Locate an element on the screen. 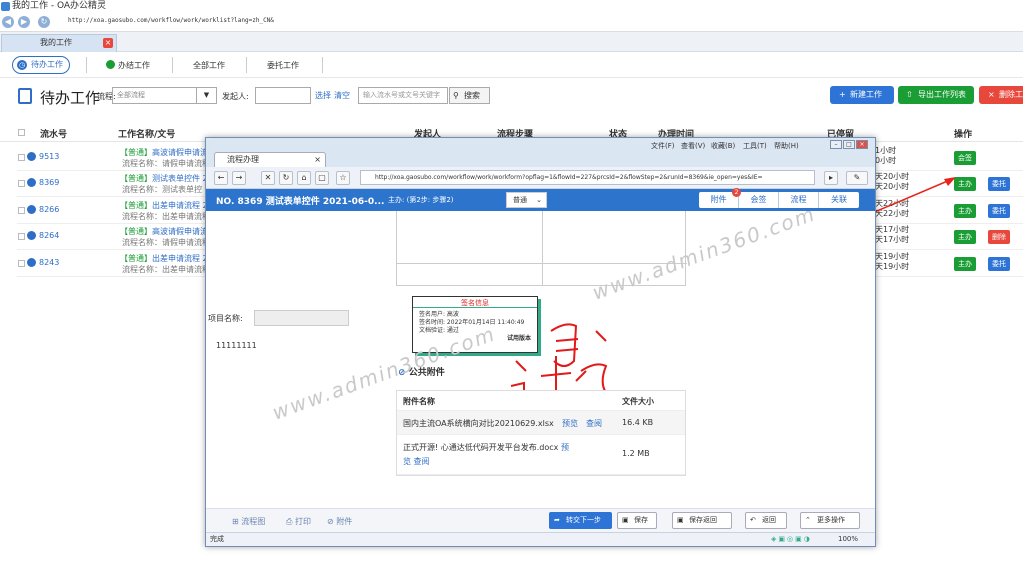 Image resolution: width=1023 pixels, height=562 pixels. row-serial: 8369 is located at coordinates (42, 182).